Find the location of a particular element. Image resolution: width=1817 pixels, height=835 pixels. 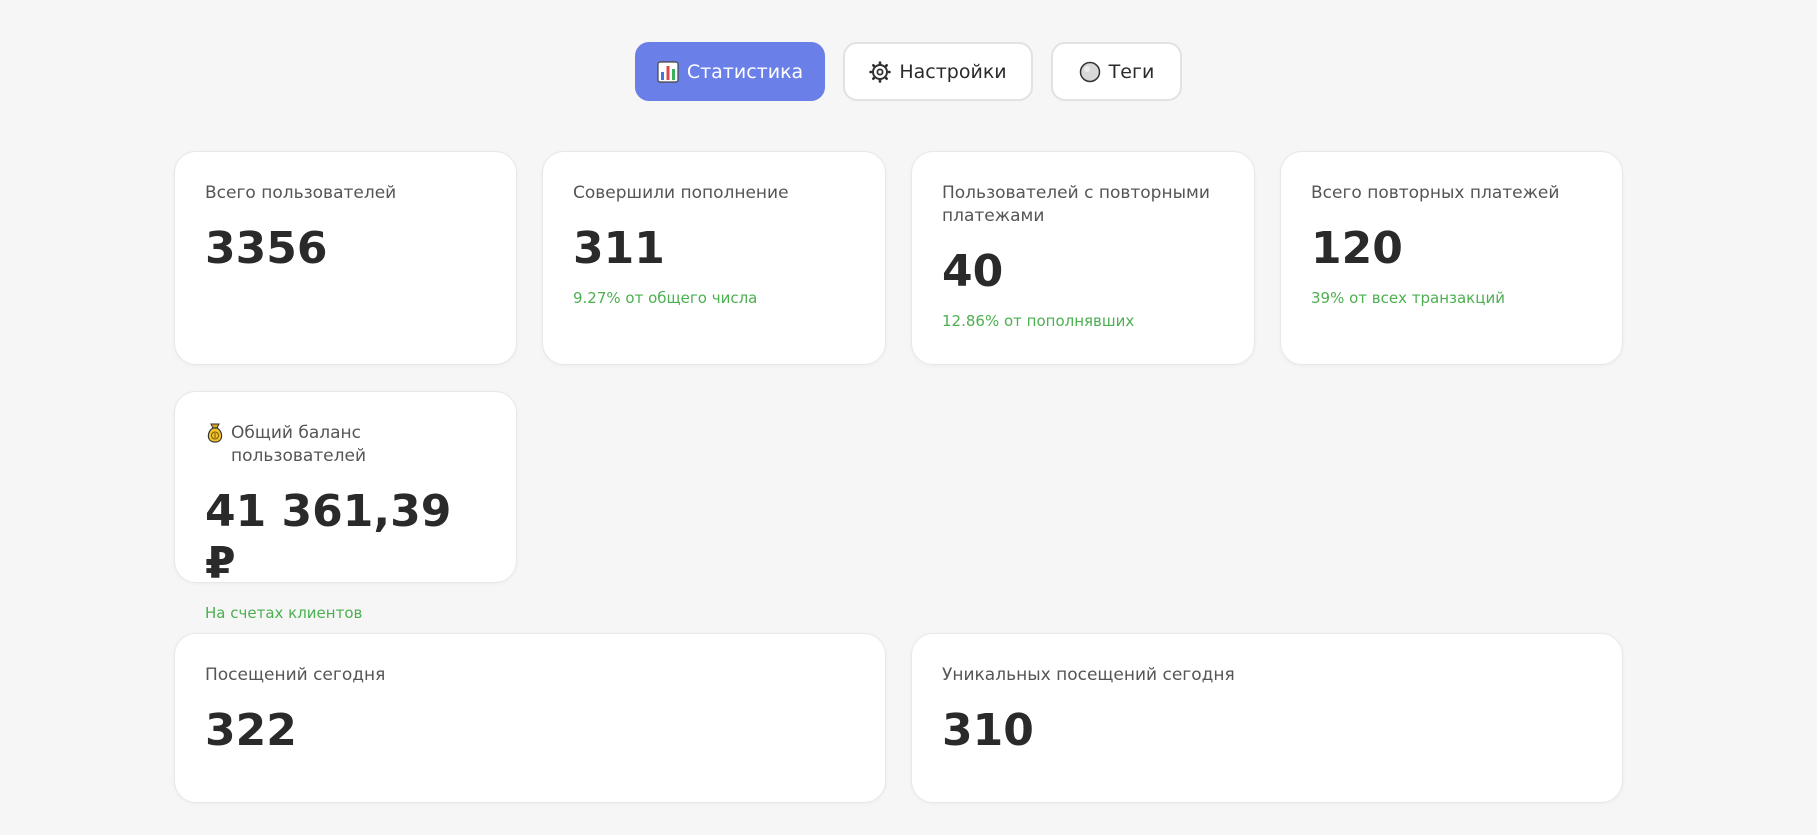

circle-icon is located at coordinates (1090, 72).